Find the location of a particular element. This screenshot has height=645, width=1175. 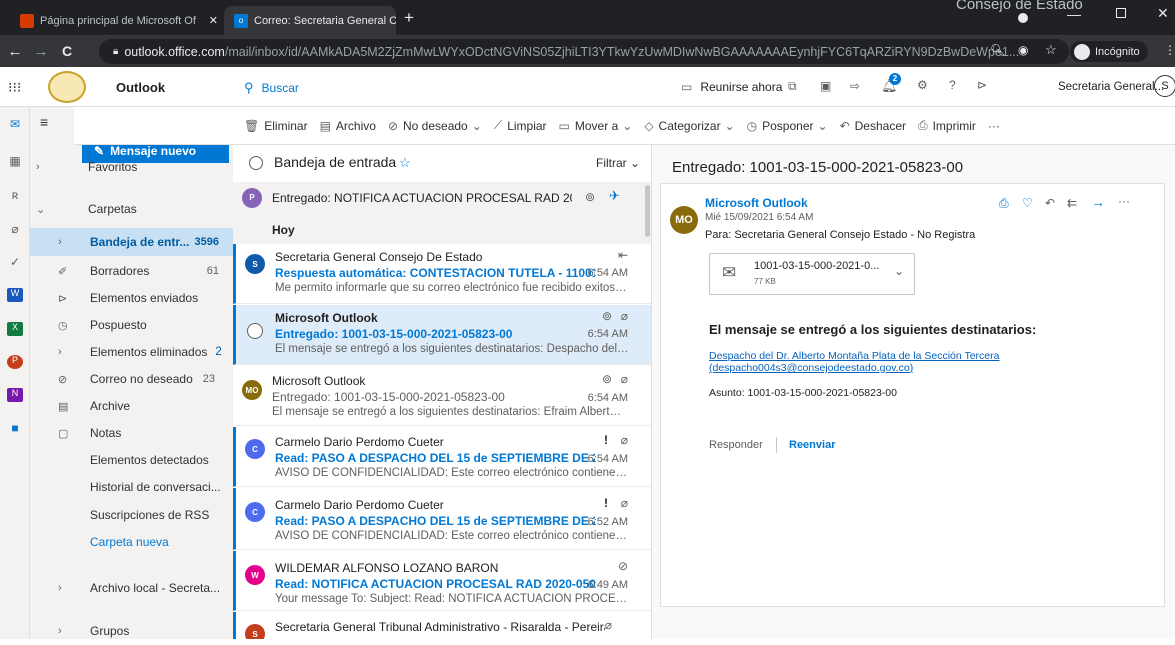

new-tab-icon: + is located at coordinates (409, 18).